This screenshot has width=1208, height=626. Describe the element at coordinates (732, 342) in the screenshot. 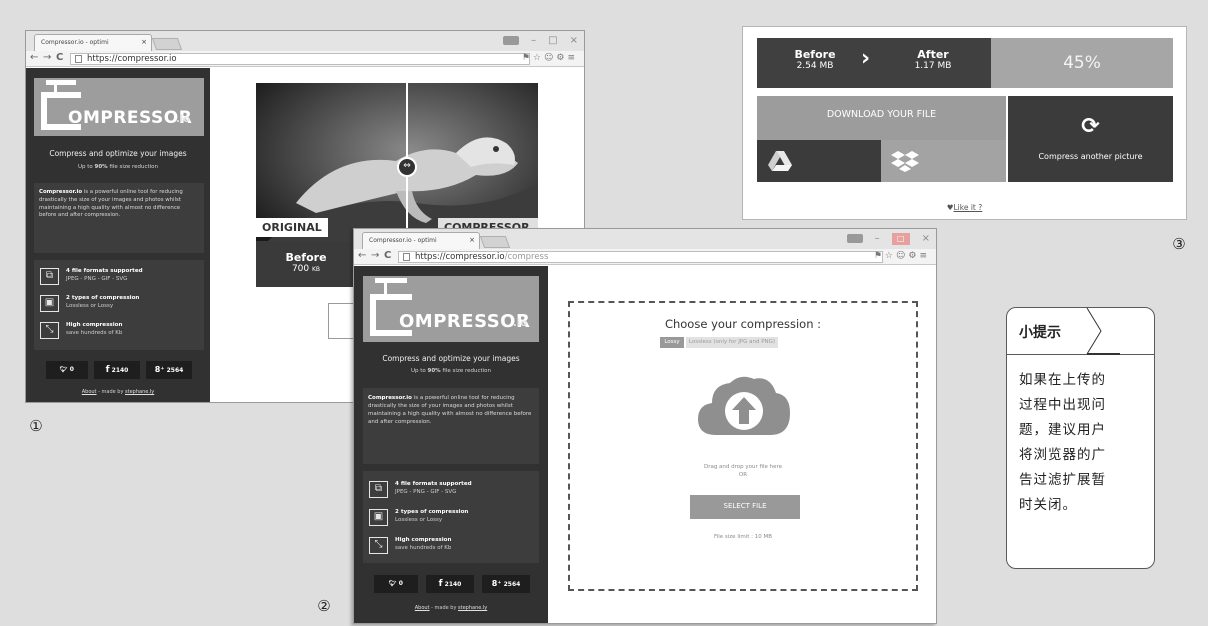

I see `option-lossless: Lossless (only for JPG and PNG)` at that location.